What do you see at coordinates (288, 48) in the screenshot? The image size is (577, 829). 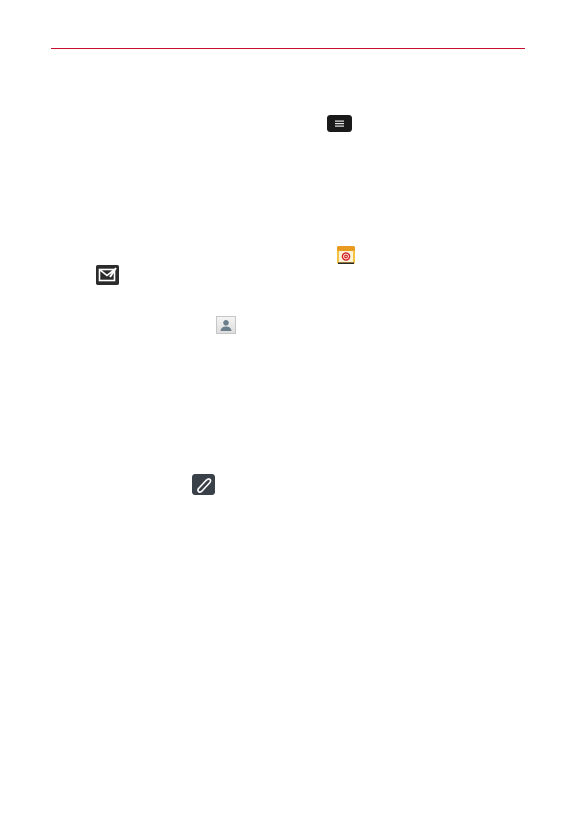 I see `header-rule` at bounding box center [288, 48].